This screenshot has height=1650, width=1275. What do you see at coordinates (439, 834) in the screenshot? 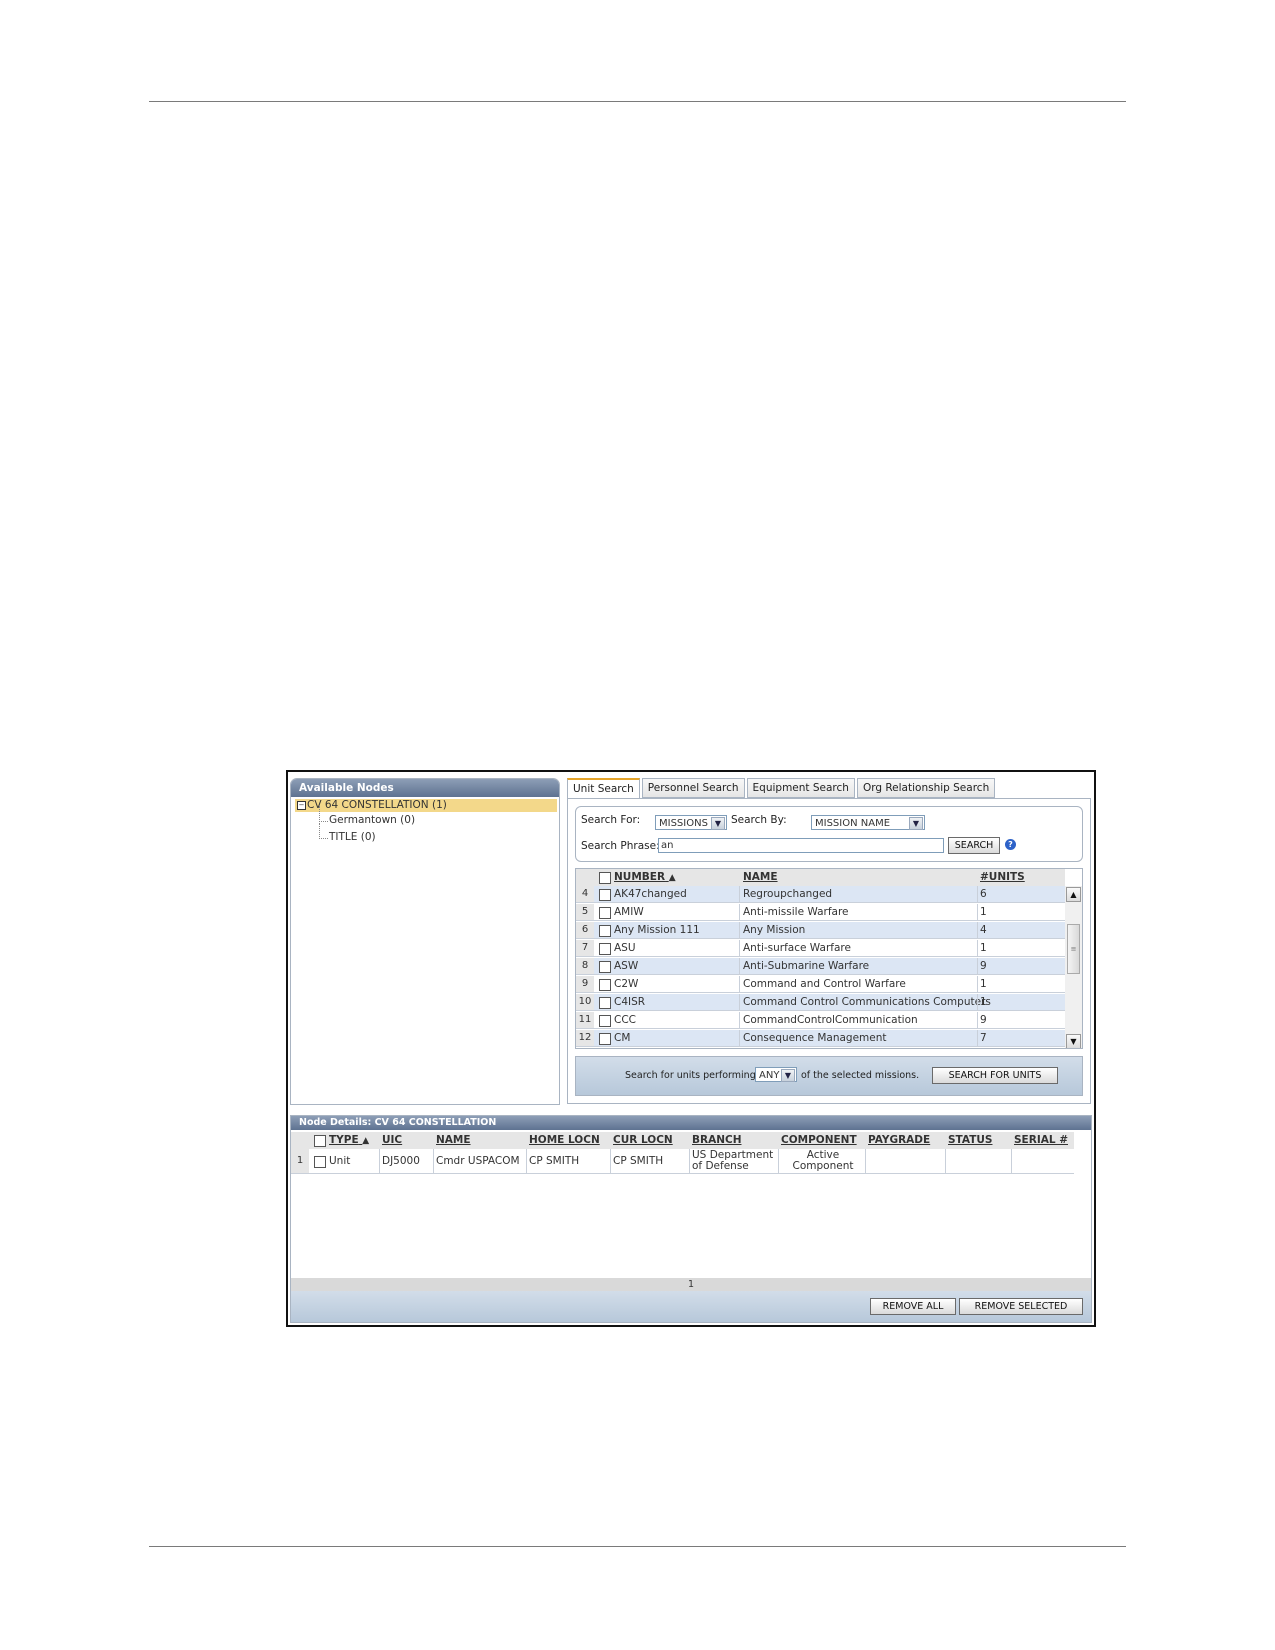
I see `tree-node-title: TITLE (0)` at bounding box center [439, 834].